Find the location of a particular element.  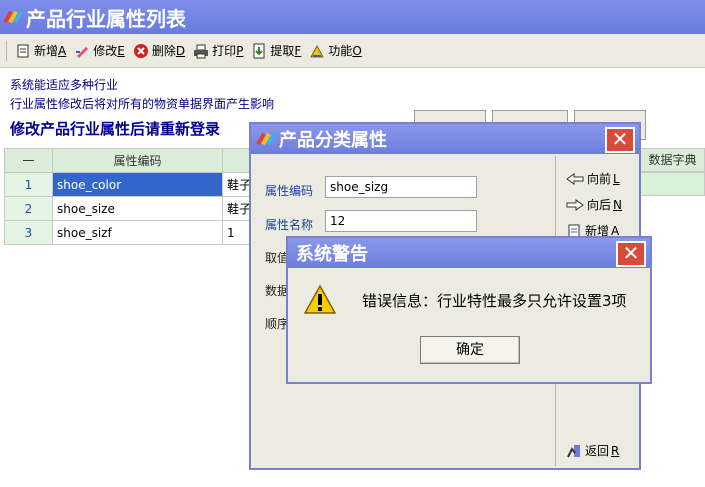

toolbar-grip is located at coordinates (6, 50).